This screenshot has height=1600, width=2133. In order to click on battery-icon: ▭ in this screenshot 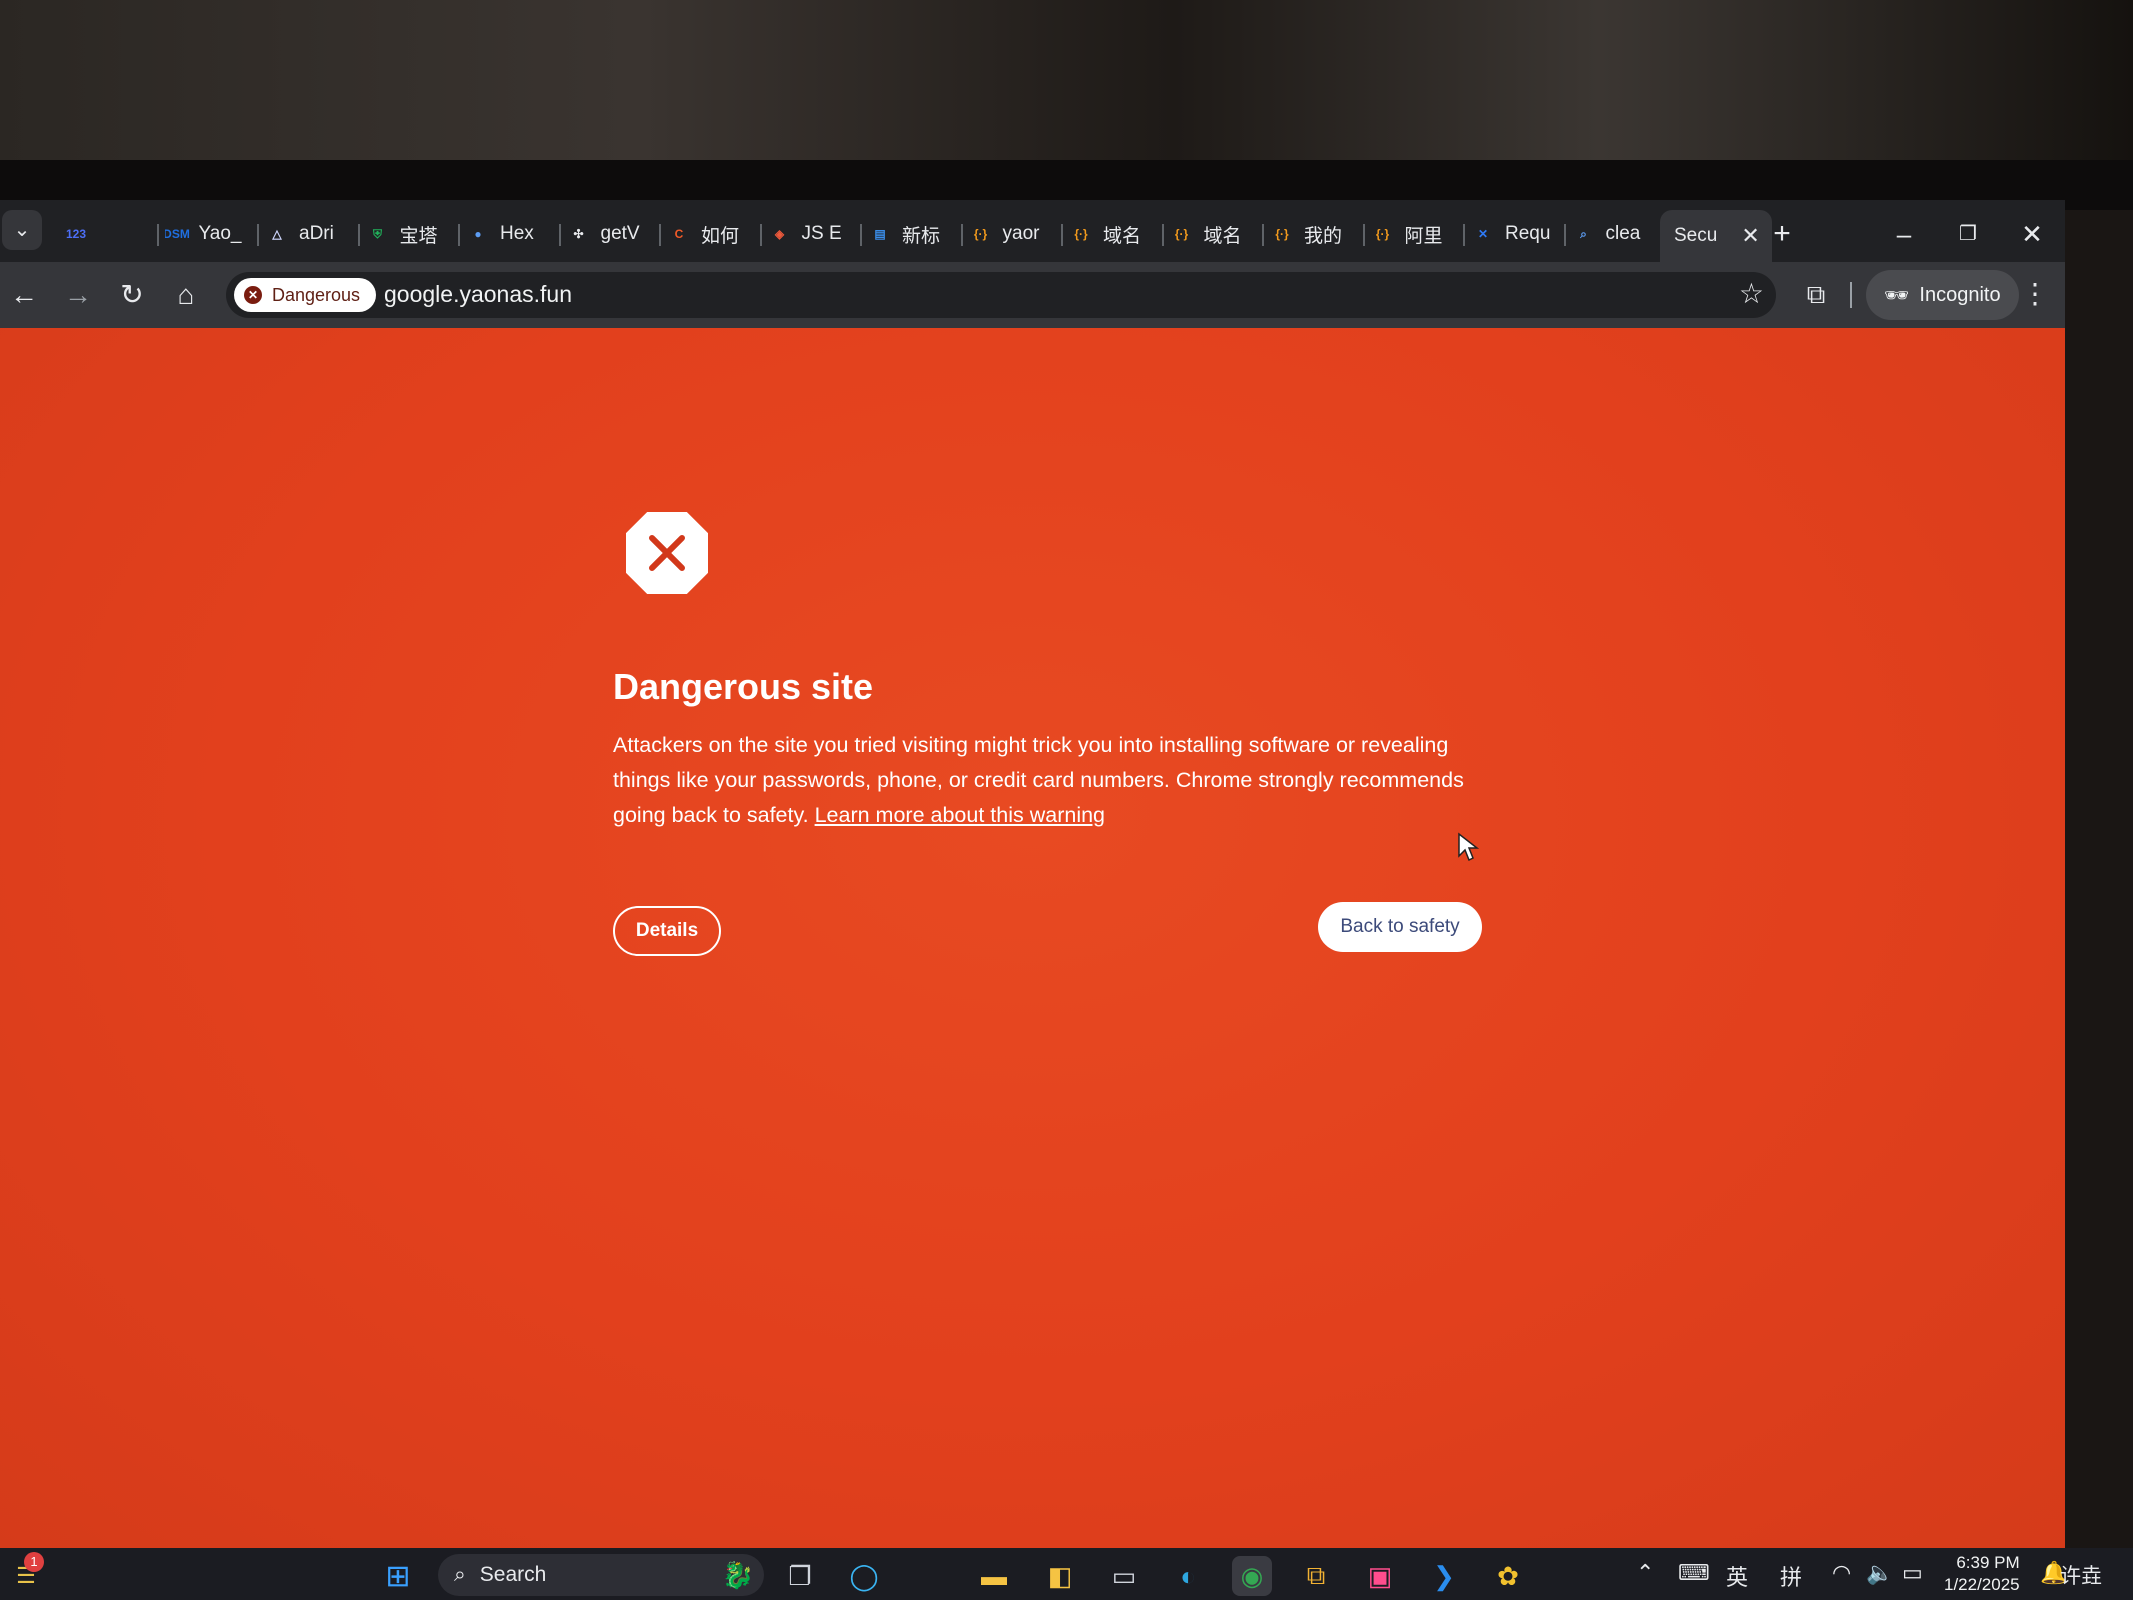, I will do `click(1912, 1573)`.